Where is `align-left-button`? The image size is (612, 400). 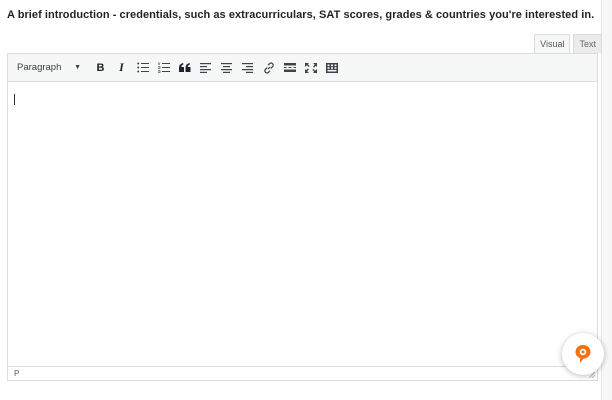
align-left-button is located at coordinates (206, 68).